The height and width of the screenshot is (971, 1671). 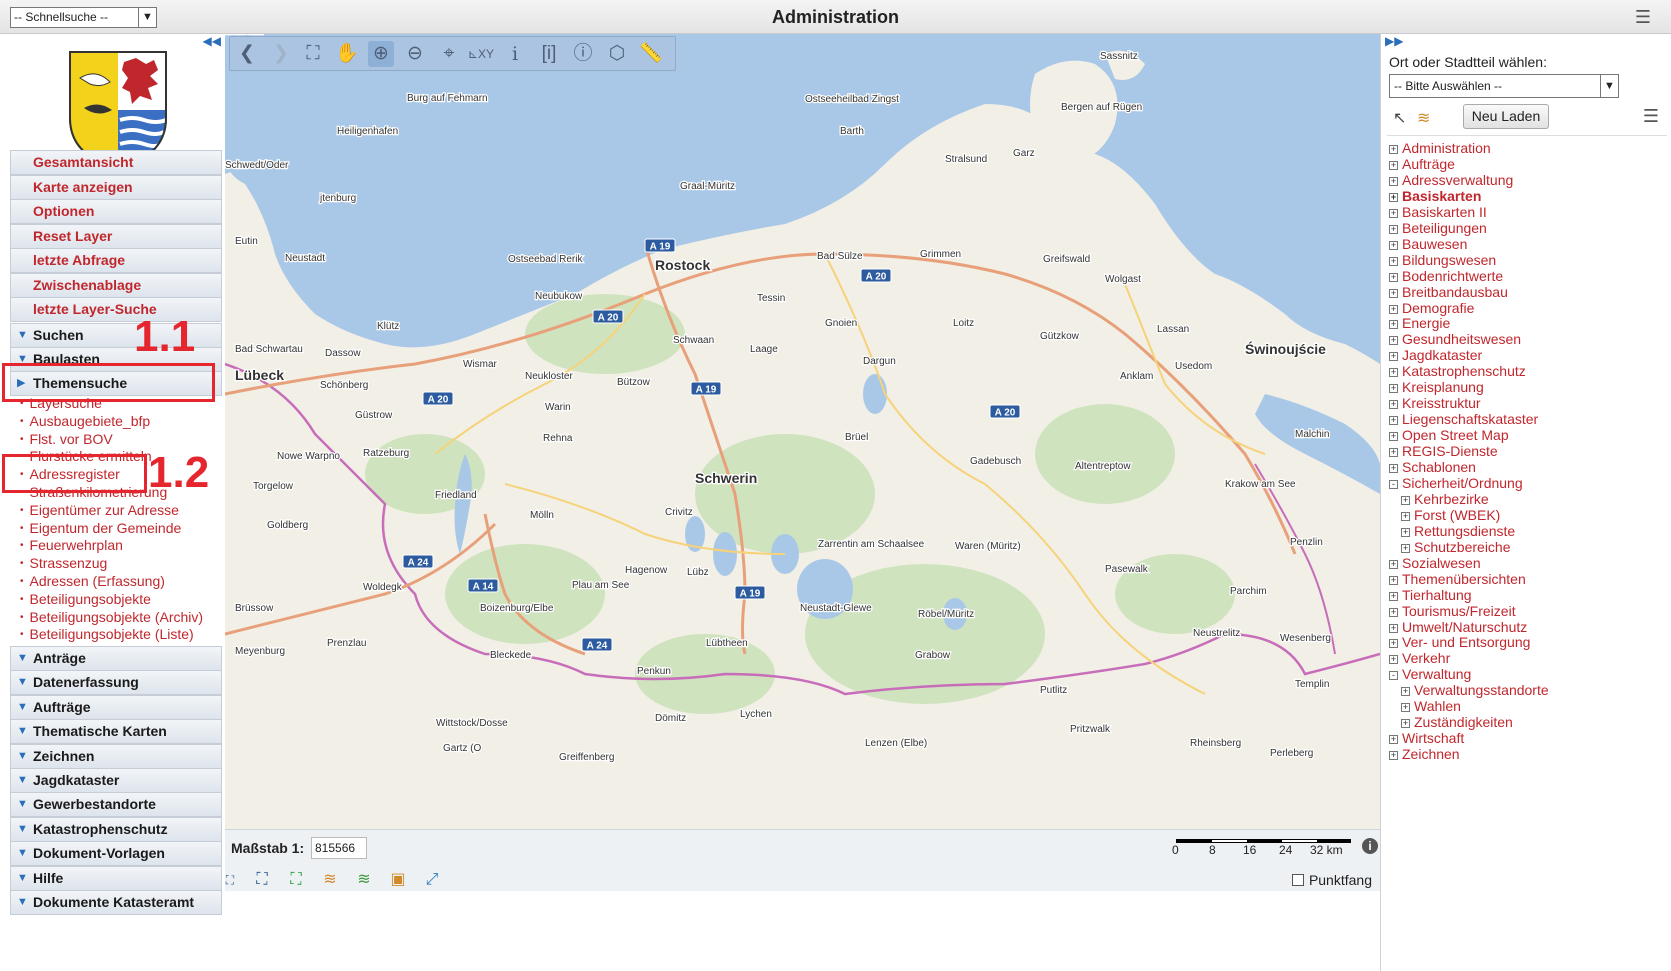 I want to click on tree-item: + Aufträge, so click(x=1422, y=164).